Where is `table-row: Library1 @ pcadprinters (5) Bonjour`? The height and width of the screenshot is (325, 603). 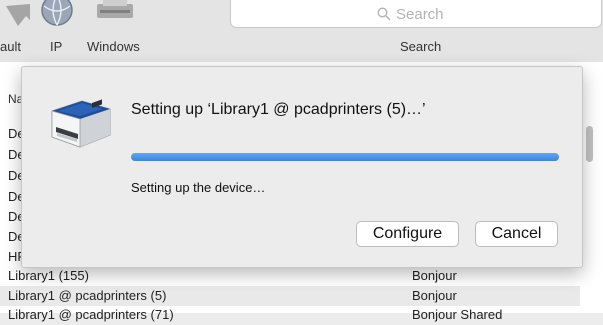
table-row: Library1 @ pcadprinters (5) Bonjour is located at coordinates (290, 296).